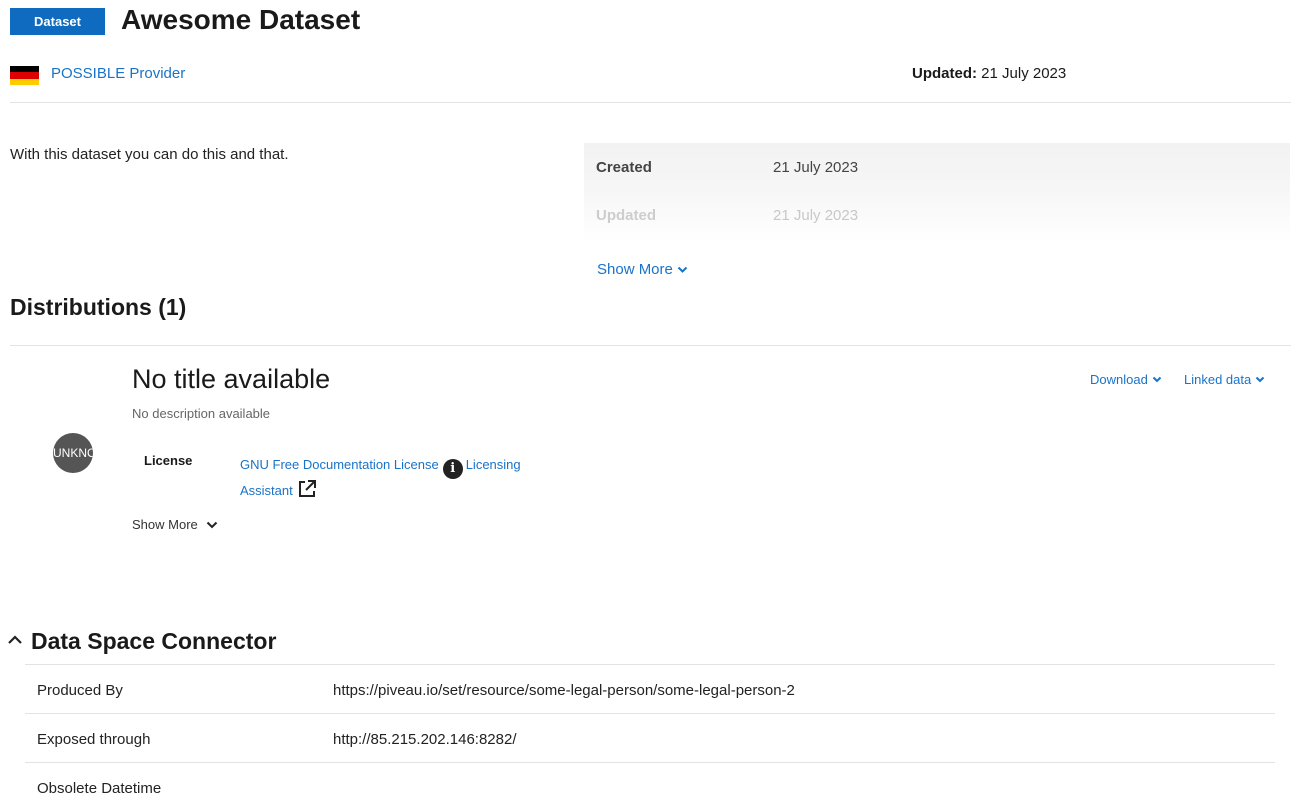 This screenshot has width=1307, height=812. I want to click on connector-key: Exposed through, so click(94, 739).